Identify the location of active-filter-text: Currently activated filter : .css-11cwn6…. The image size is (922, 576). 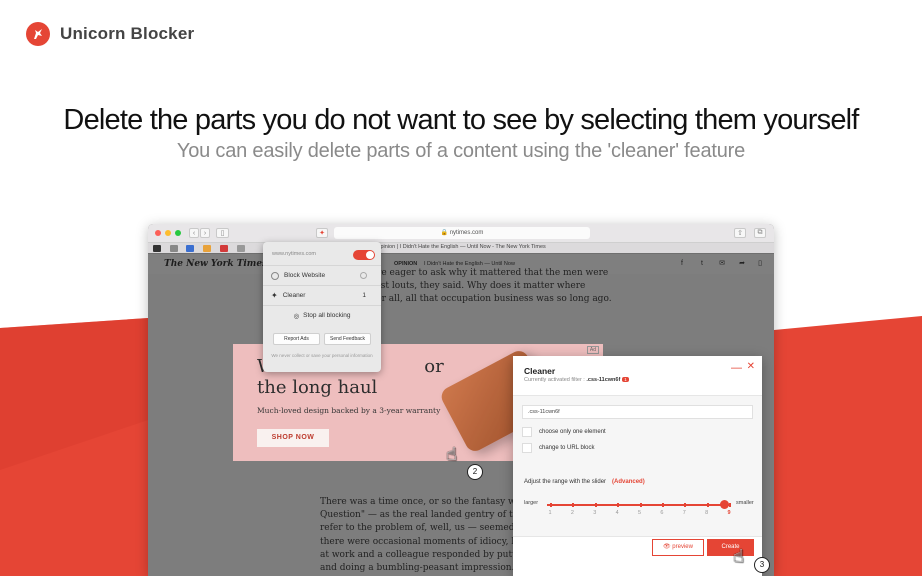
(576, 380).